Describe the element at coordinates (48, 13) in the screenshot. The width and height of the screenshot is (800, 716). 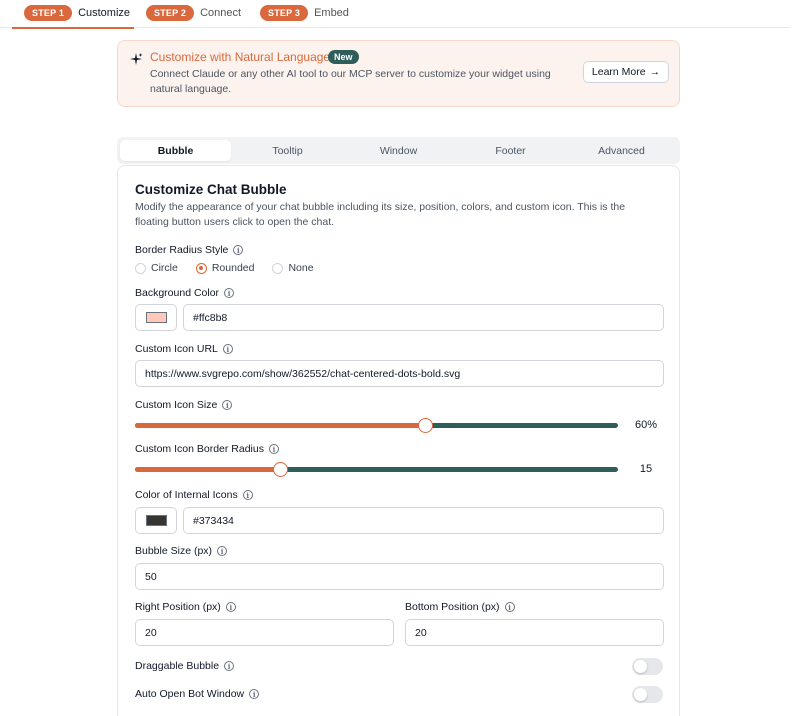
I see `step-badge: STEP 1` at that location.